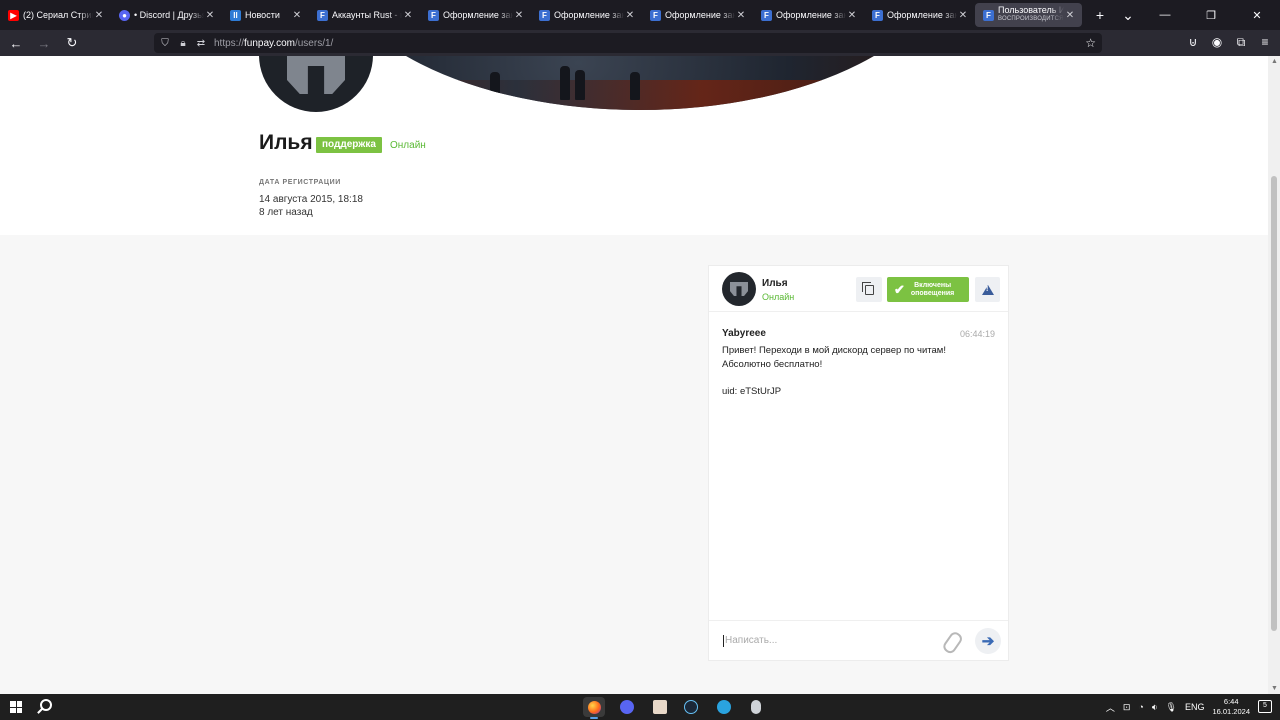  I want to click on discord-icon: ●, so click(124, 15).